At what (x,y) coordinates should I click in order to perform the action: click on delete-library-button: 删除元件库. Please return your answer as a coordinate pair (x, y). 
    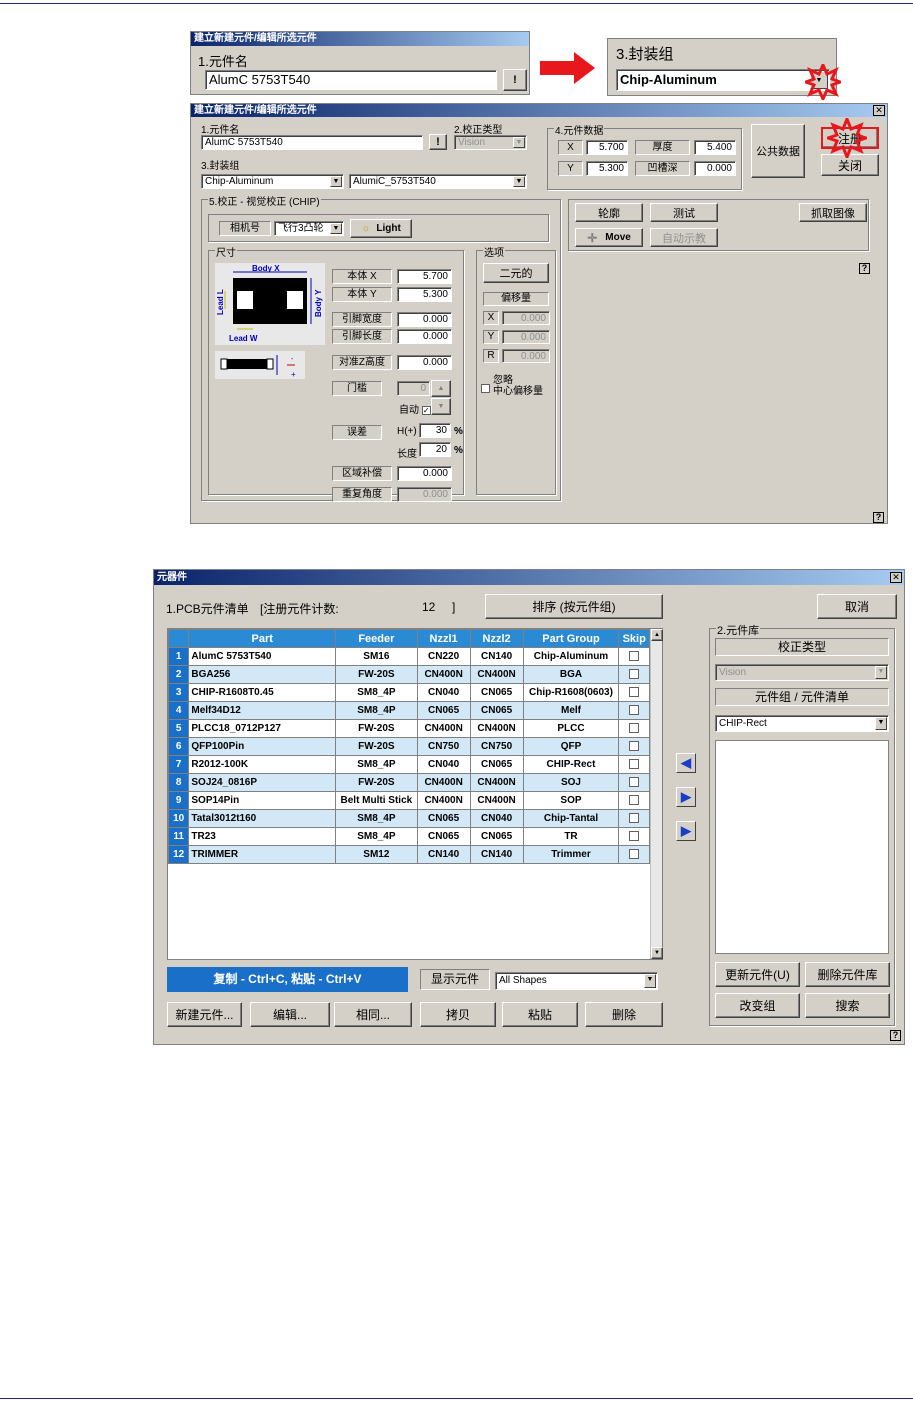
    Looking at the image, I should click on (847, 974).